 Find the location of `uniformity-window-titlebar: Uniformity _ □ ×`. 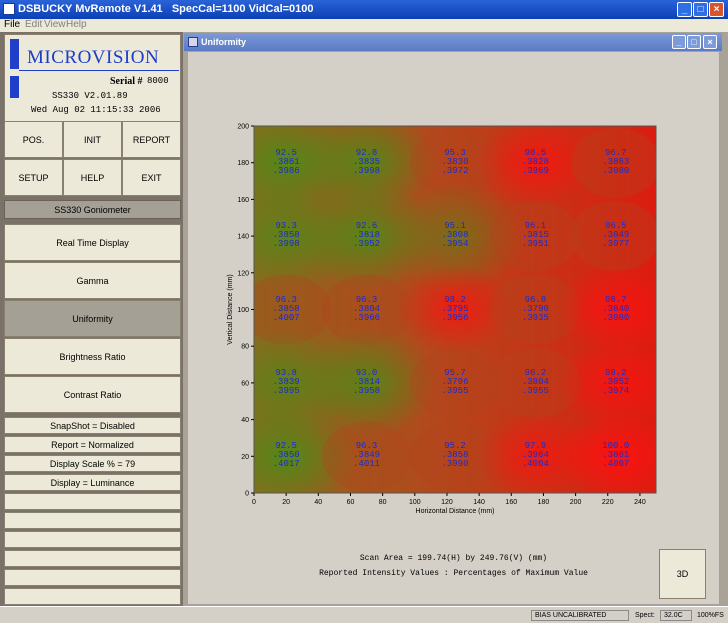

uniformity-window-titlebar: Uniformity _ □ × is located at coordinates (453, 42).